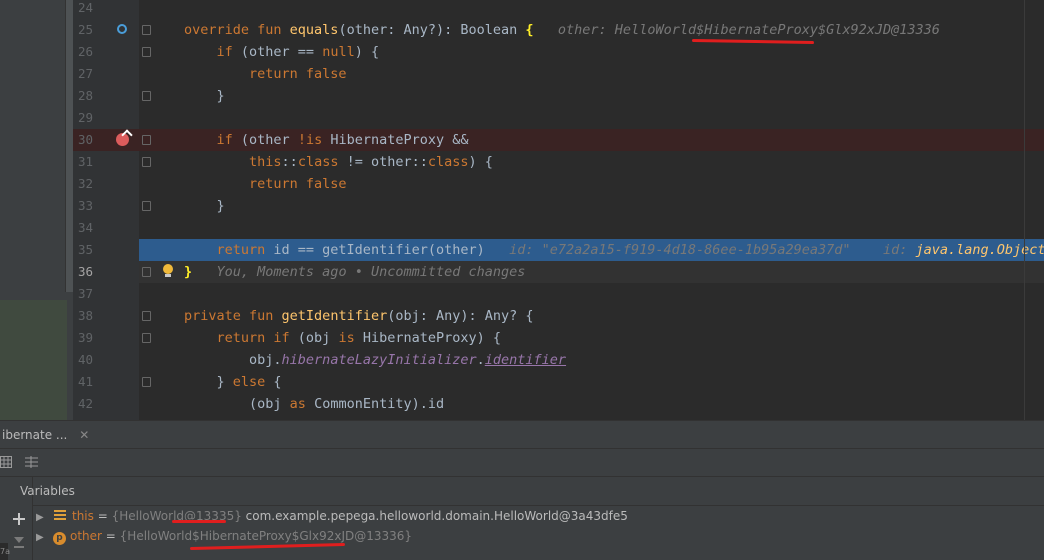 Image resolution: width=1044 pixels, height=560 pixels. Describe the element at coordinates (85, 117) in the screenshot. I see `line-number: 29` at that location.